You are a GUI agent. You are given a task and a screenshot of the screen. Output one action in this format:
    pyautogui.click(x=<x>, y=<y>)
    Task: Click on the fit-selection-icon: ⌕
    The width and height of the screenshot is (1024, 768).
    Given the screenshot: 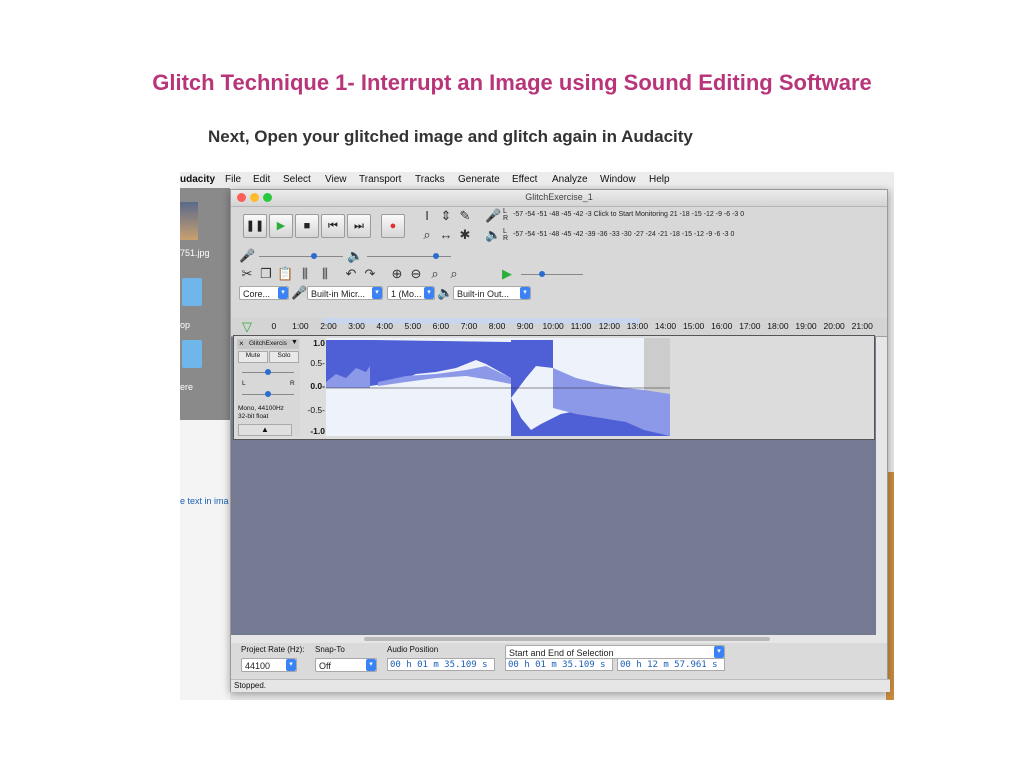 What is the action you would take?
    pyautogui.click(x=435, y=274)
    